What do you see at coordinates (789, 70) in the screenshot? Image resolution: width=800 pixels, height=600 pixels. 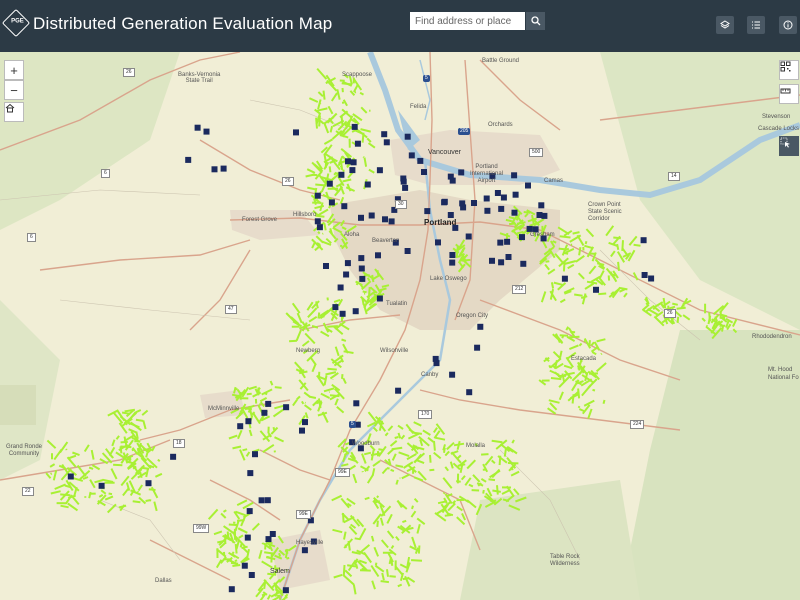 I see `qr-button` at bounding box center [789, 70].